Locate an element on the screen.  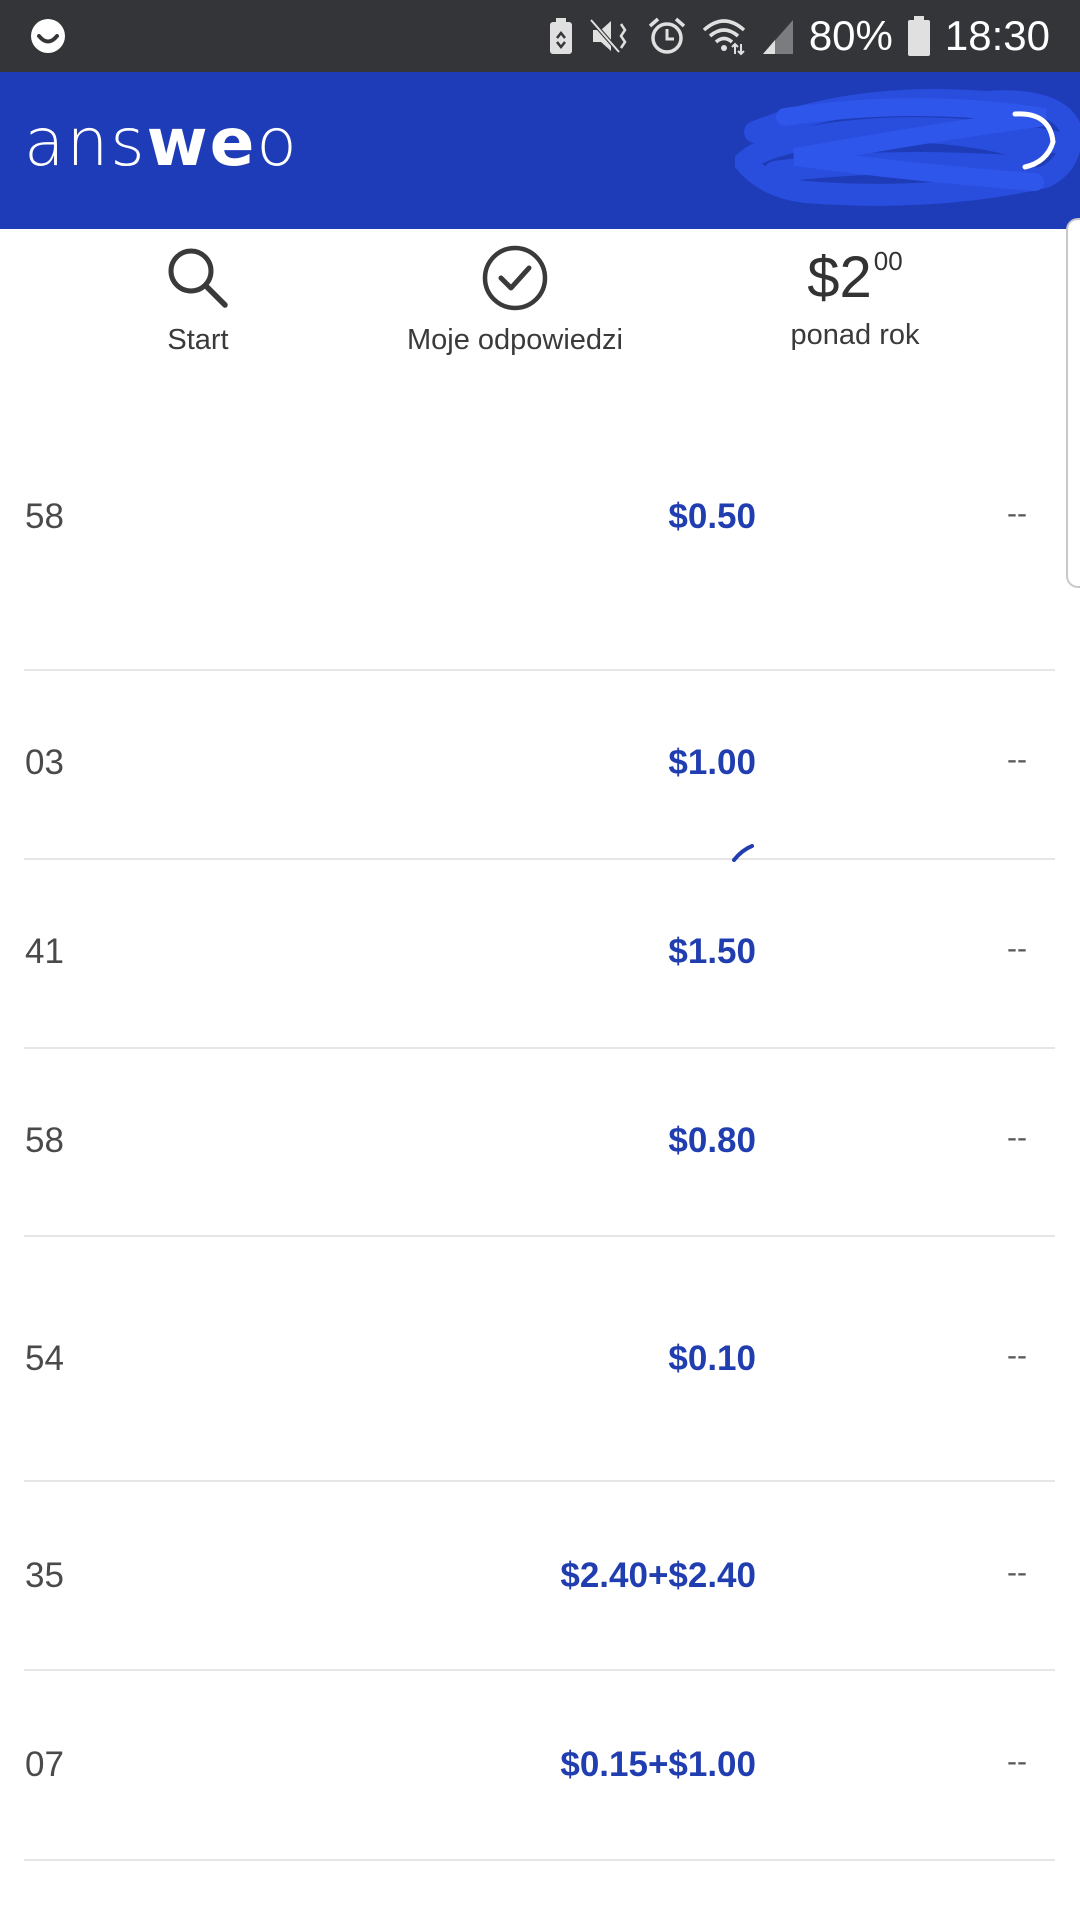
logo-part: we is located at coordinates (201, 142).